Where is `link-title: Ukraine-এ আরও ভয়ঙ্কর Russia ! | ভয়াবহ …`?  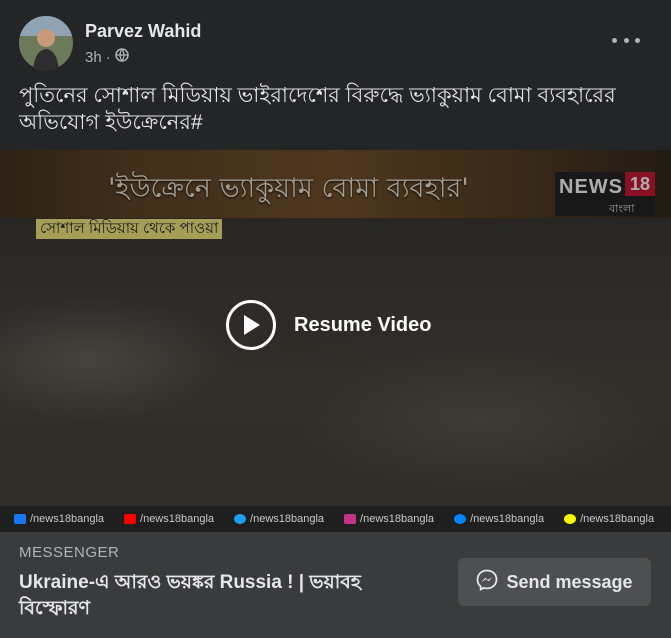 link-title: Ukraine-এ আরও ভয়ঙ্কর Russia ! | ভয়াবহ … is located at coordinates (224, 596).